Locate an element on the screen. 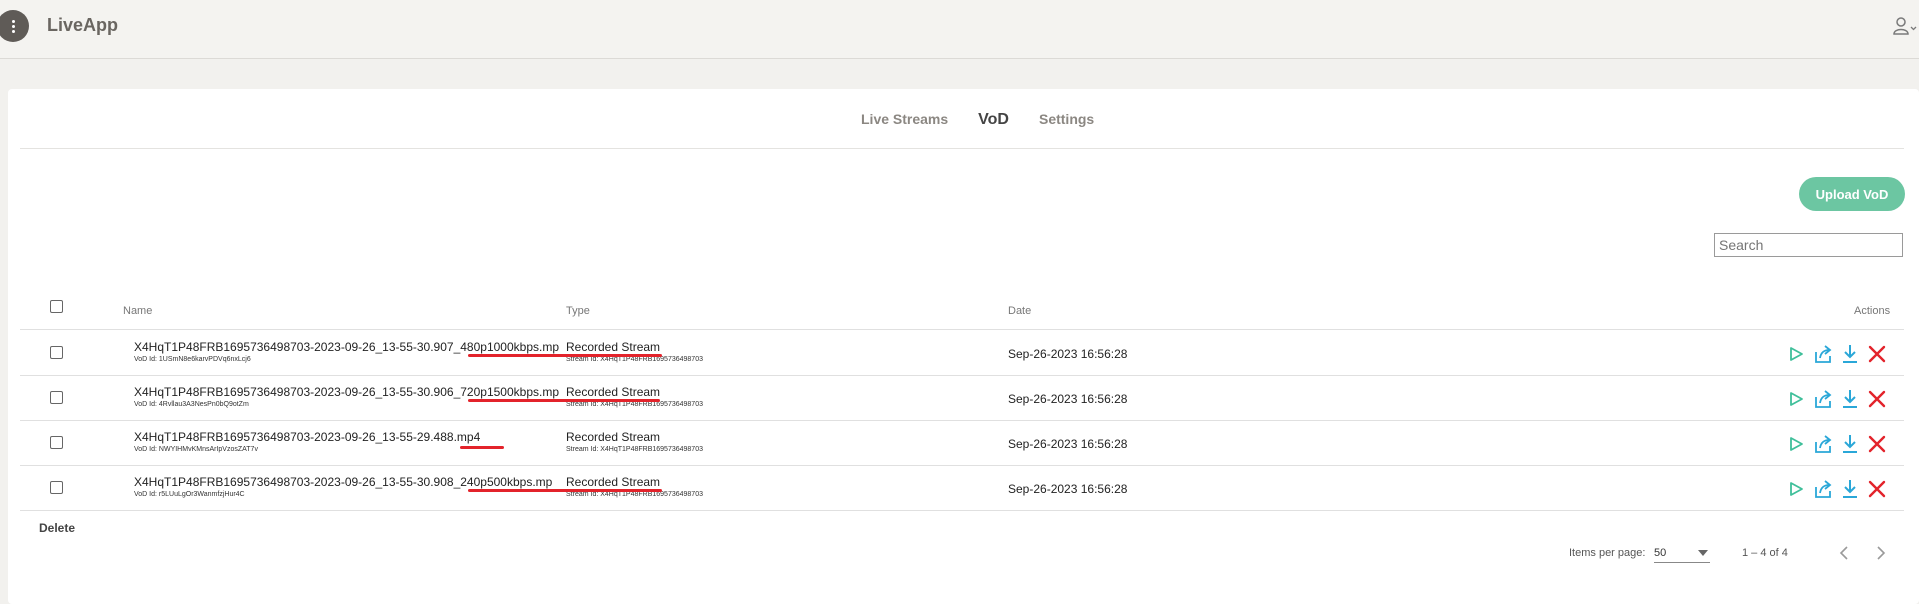  menu-button is located at coordinates (14, 26).